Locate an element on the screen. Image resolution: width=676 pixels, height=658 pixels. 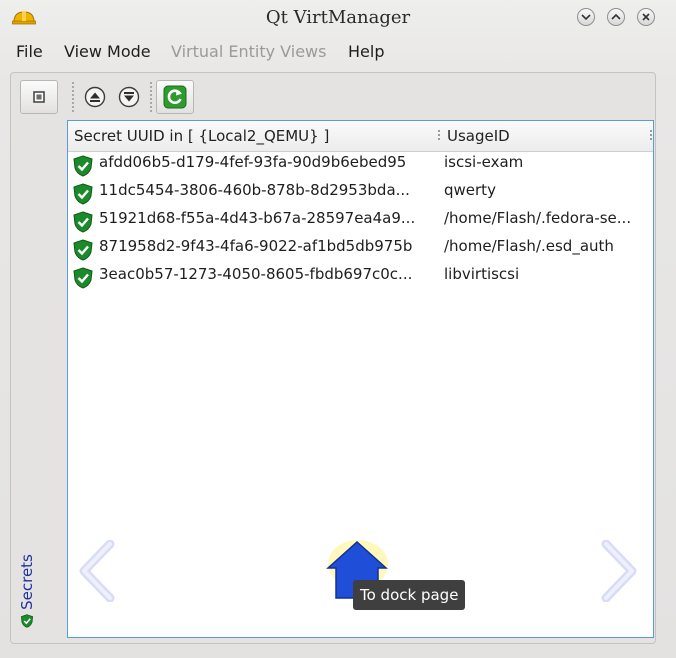
refresh-icon is located at coordinates (175, 97).